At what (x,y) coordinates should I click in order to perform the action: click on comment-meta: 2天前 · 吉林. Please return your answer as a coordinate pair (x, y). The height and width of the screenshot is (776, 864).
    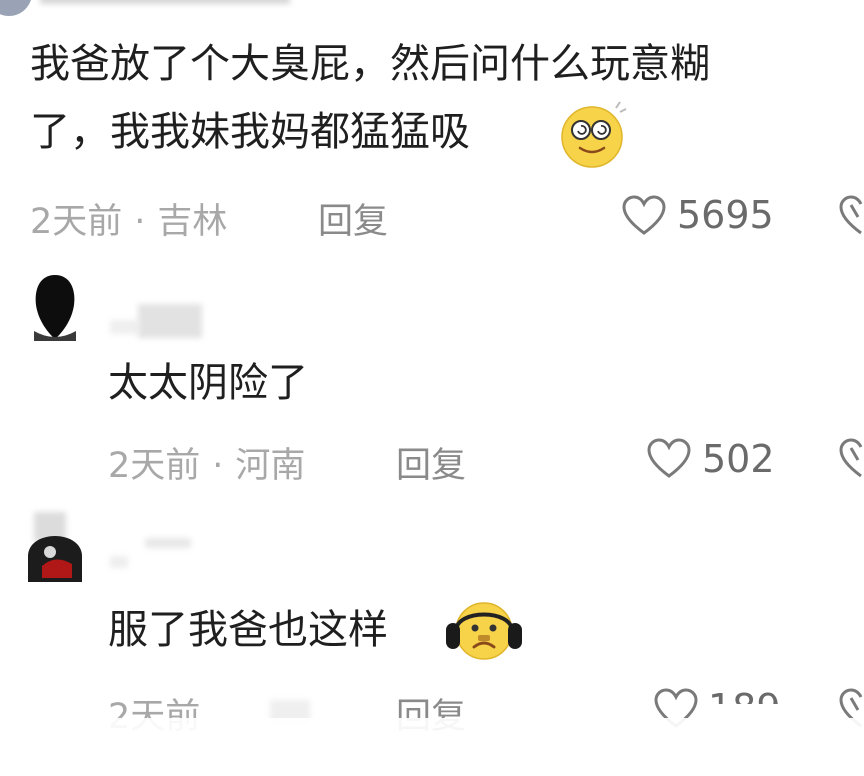
    Looking at the image, I should click on (128, 218).